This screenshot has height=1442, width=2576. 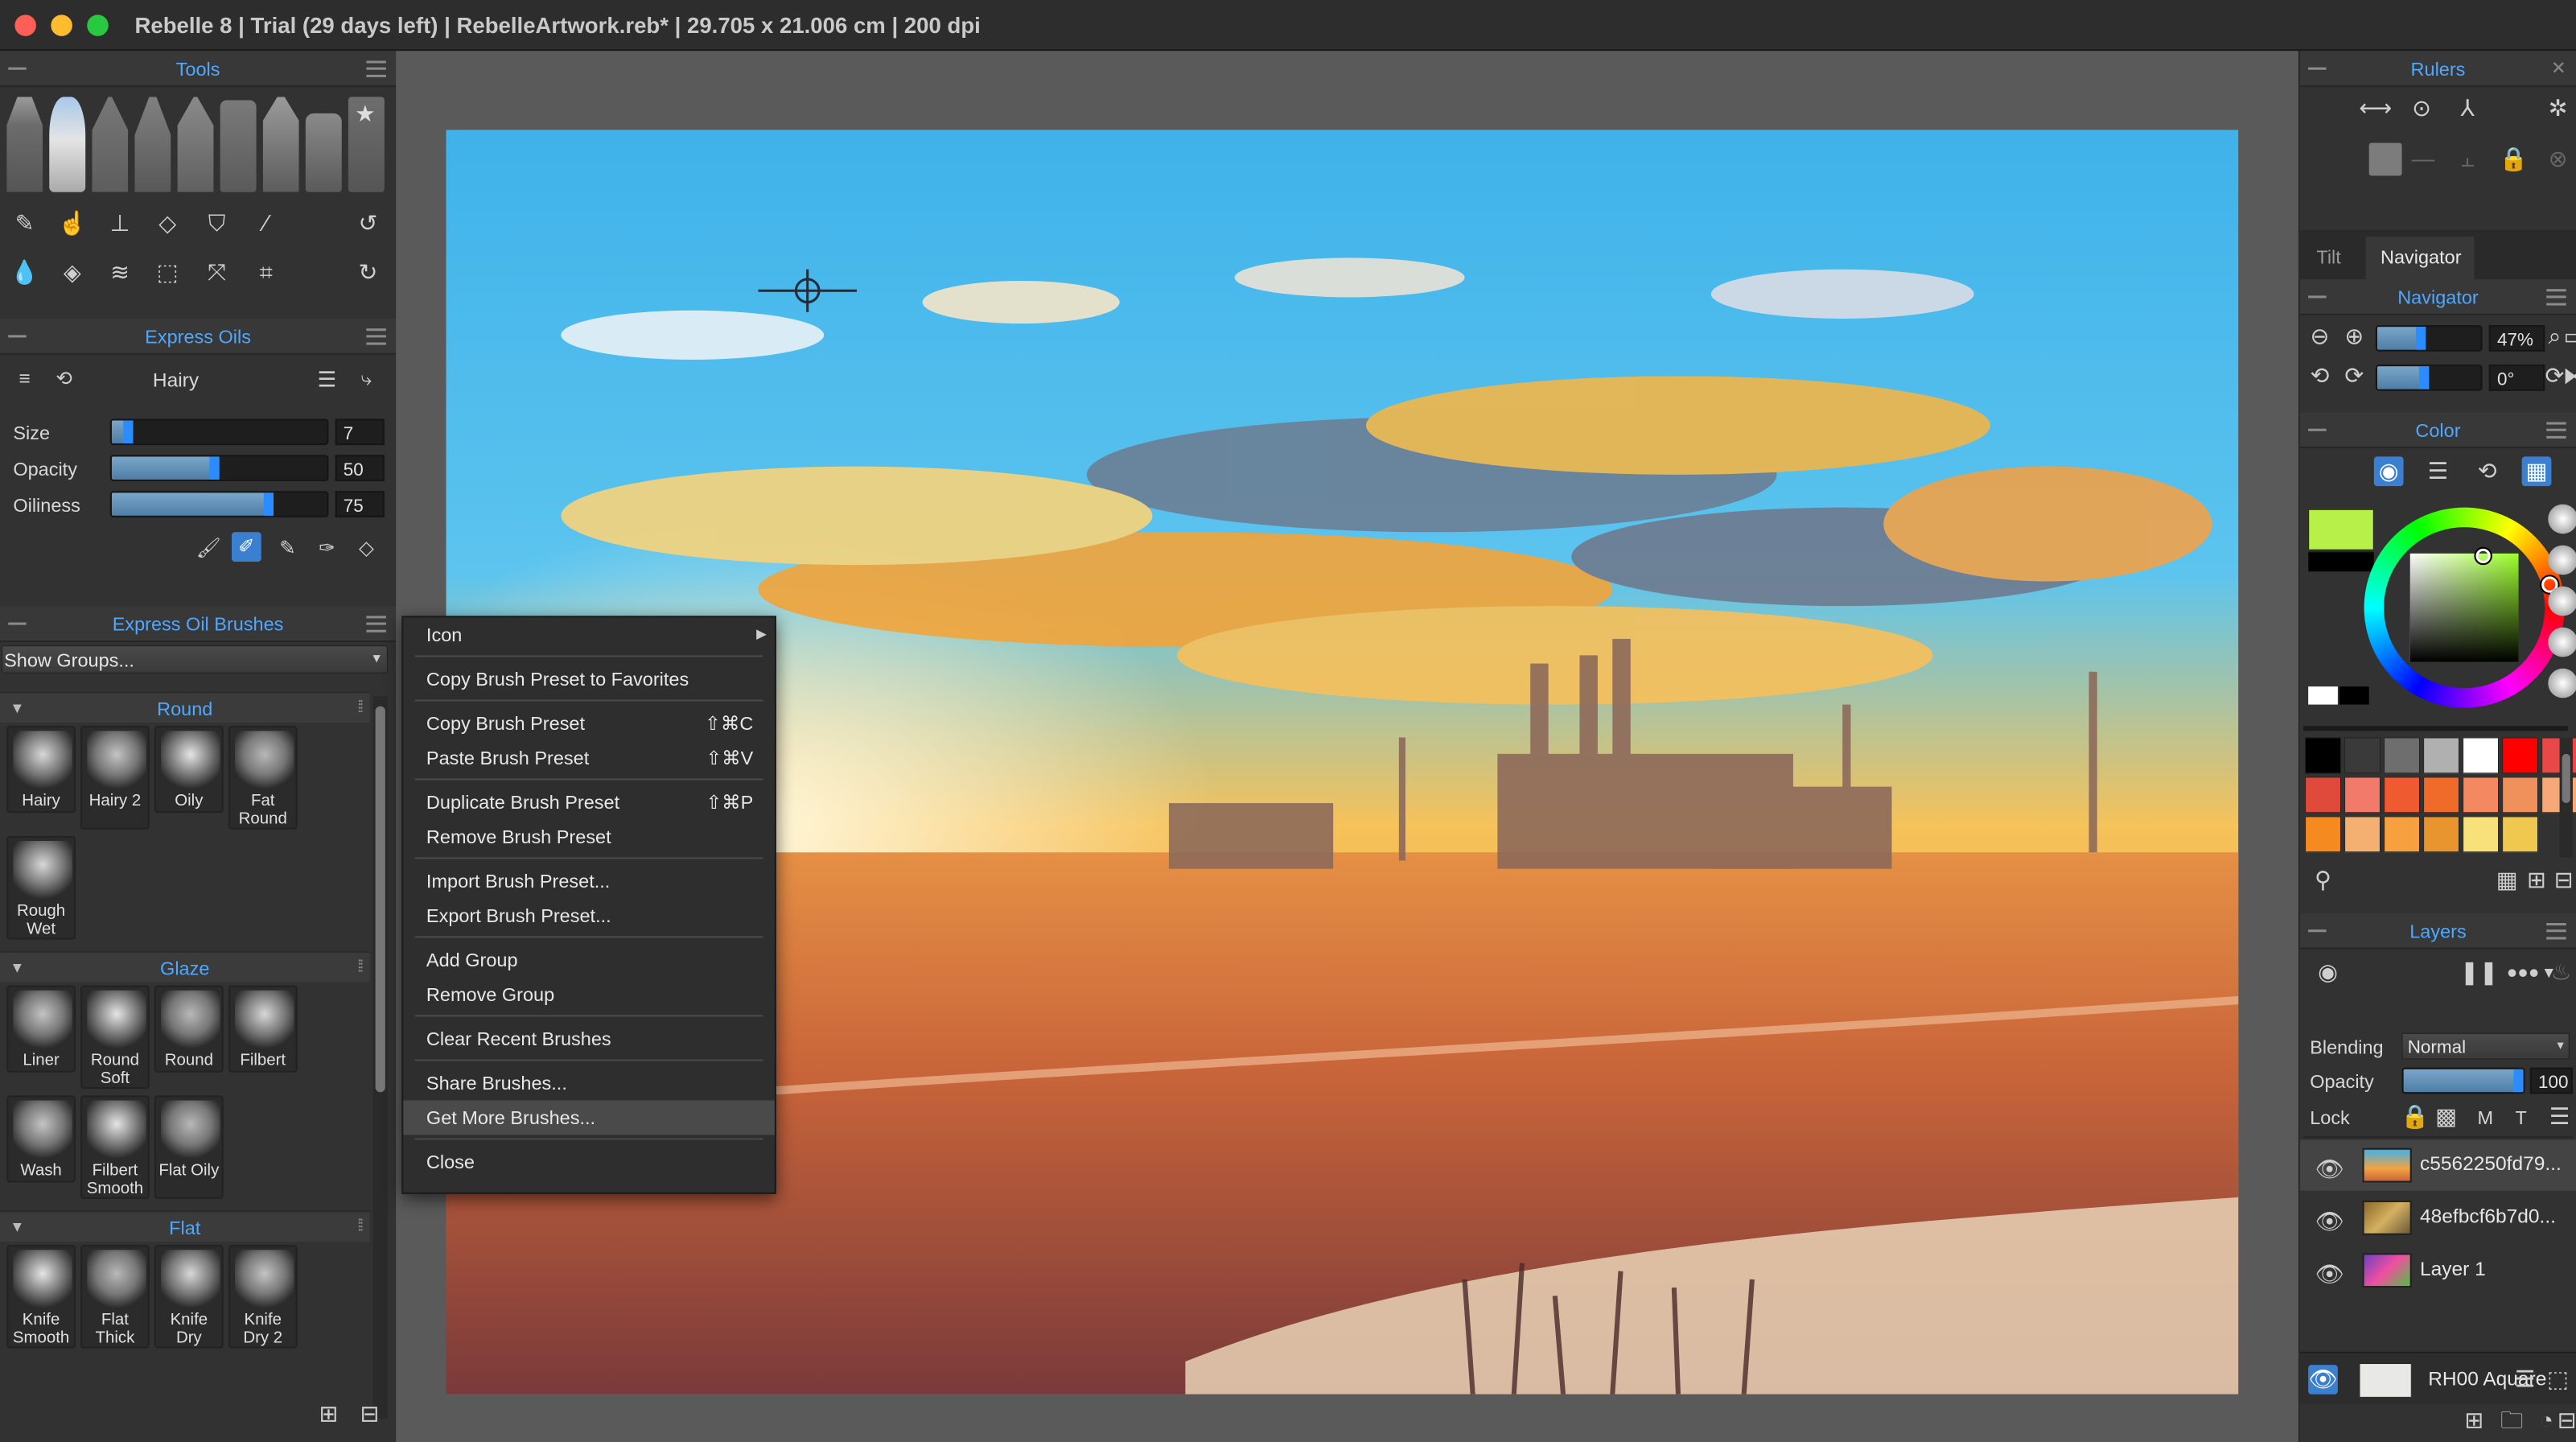 What do you see at coordinates (2424, 377) in the screenshot?
I see `rotation-slider-knob` at bounding box center [2424, 377].